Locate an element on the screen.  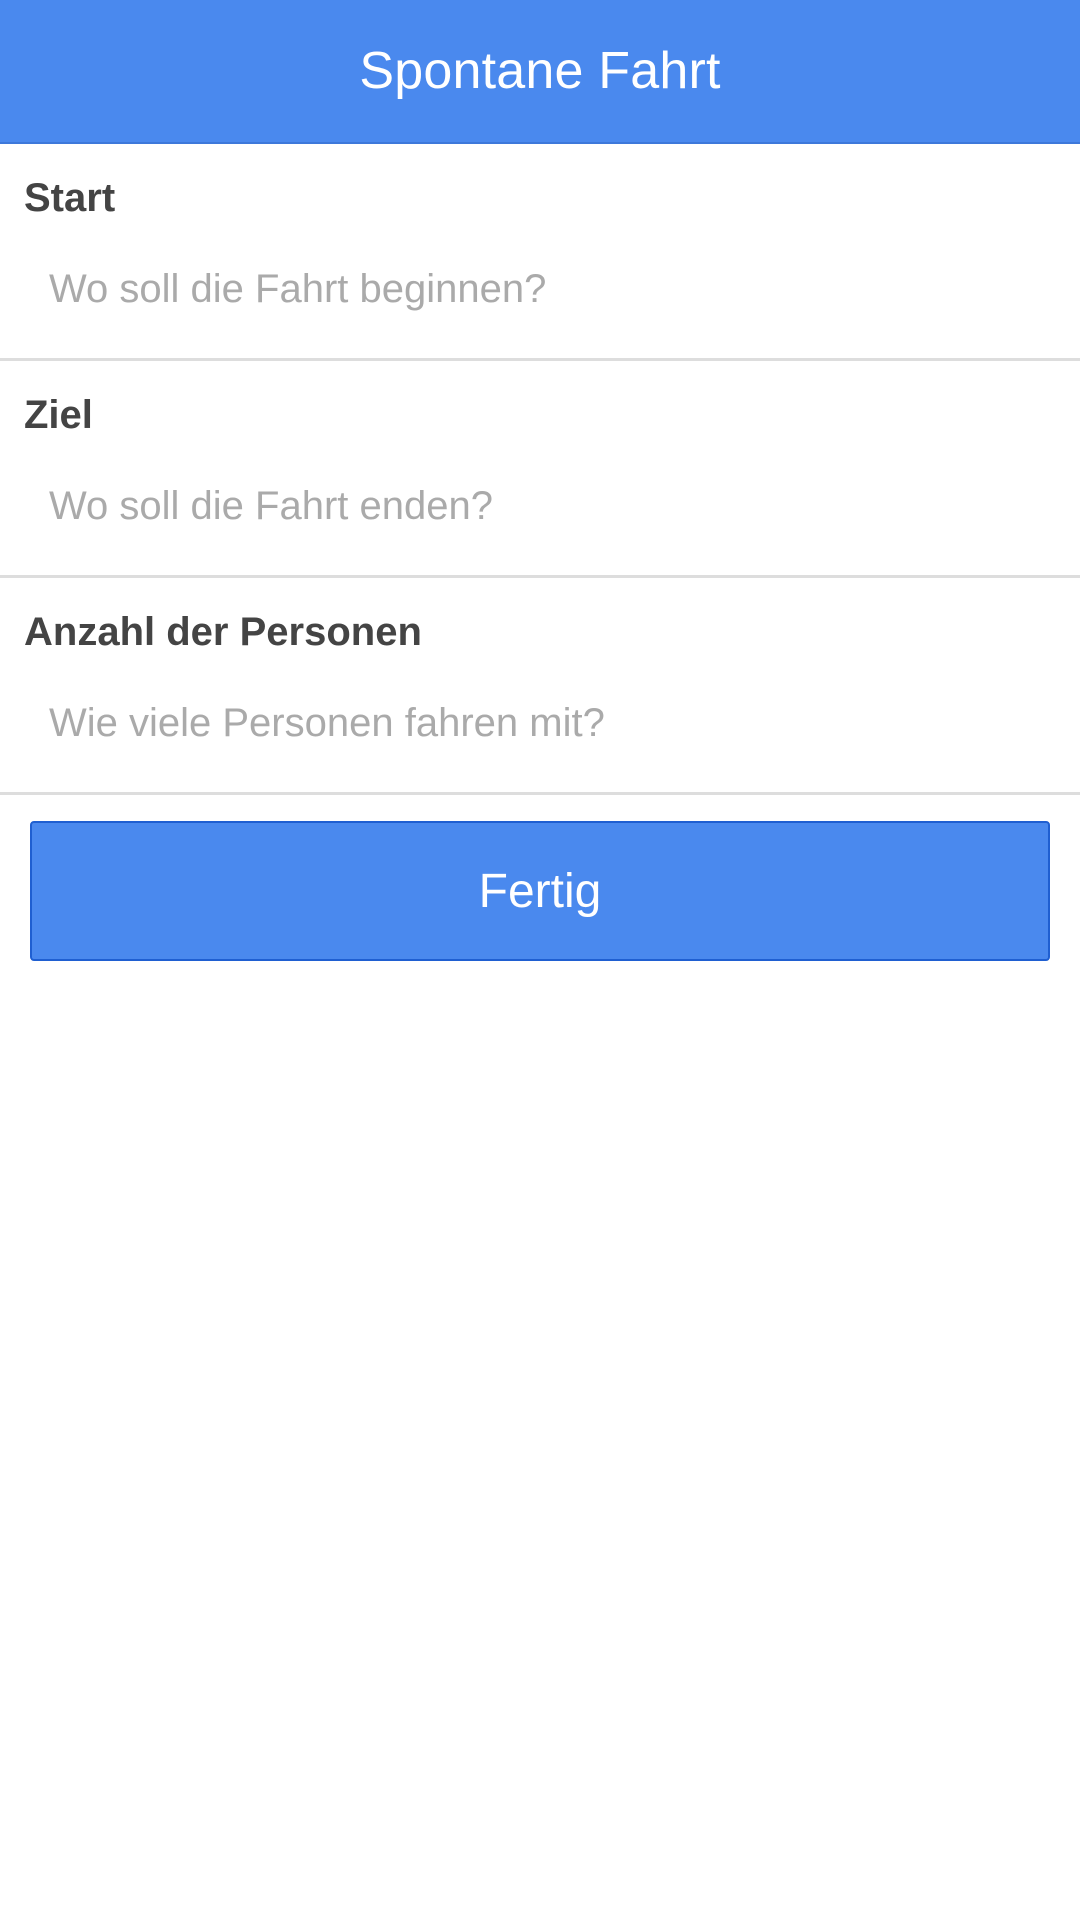
destination-input is located at coordinates (540, 506).